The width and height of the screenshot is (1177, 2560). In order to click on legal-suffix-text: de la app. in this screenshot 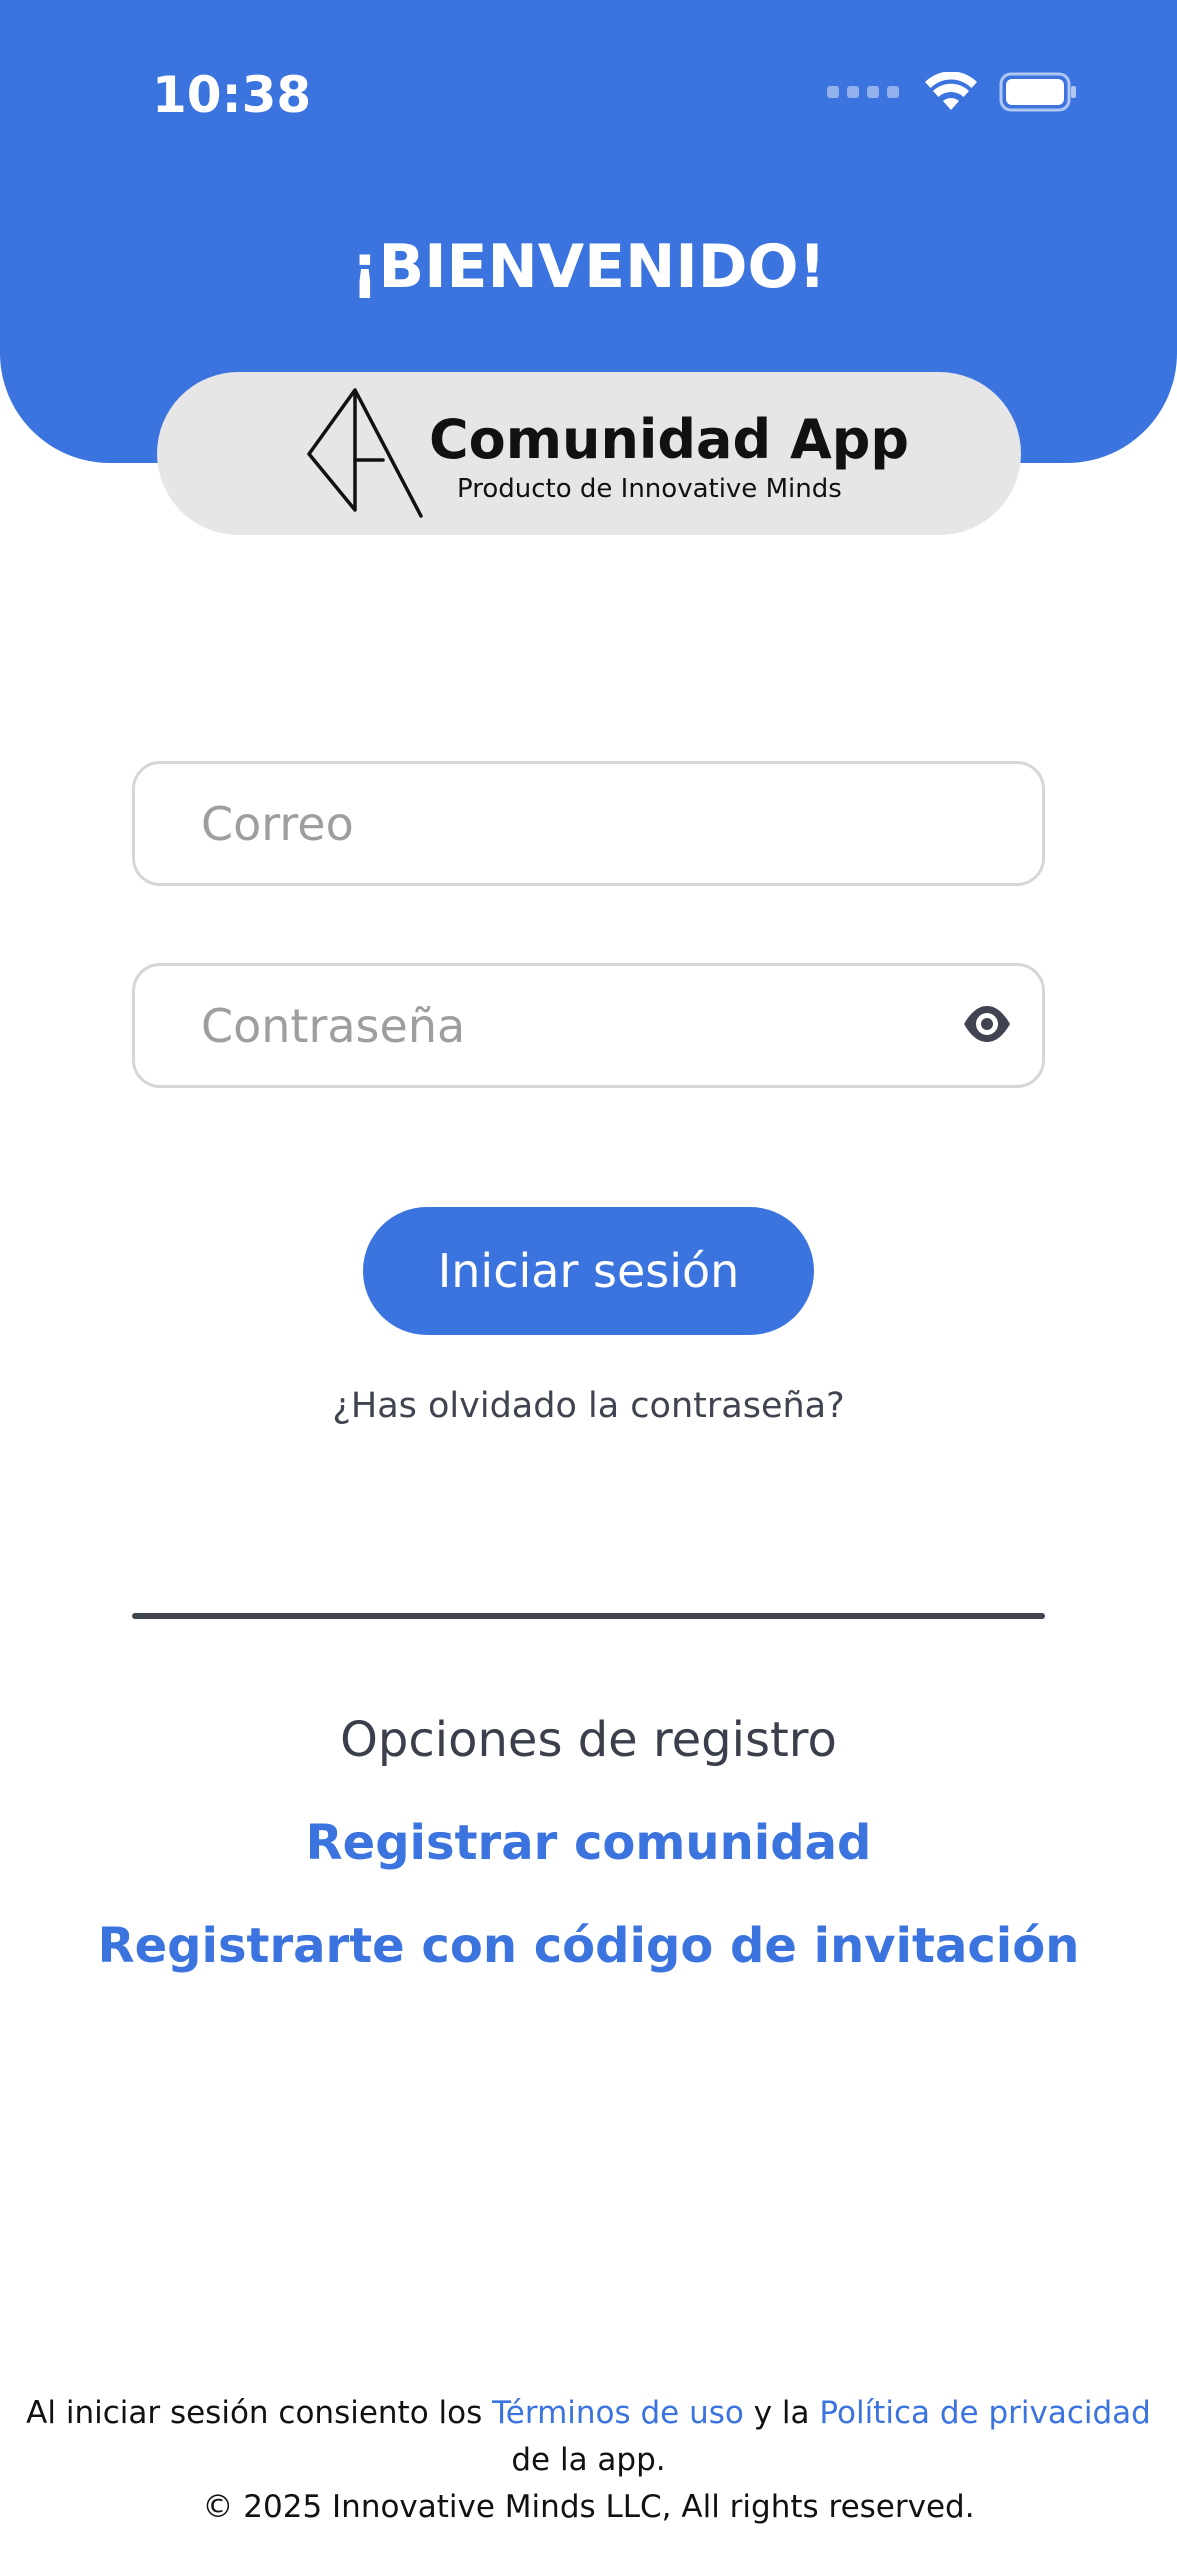, I will do `click(588, 2460)`.